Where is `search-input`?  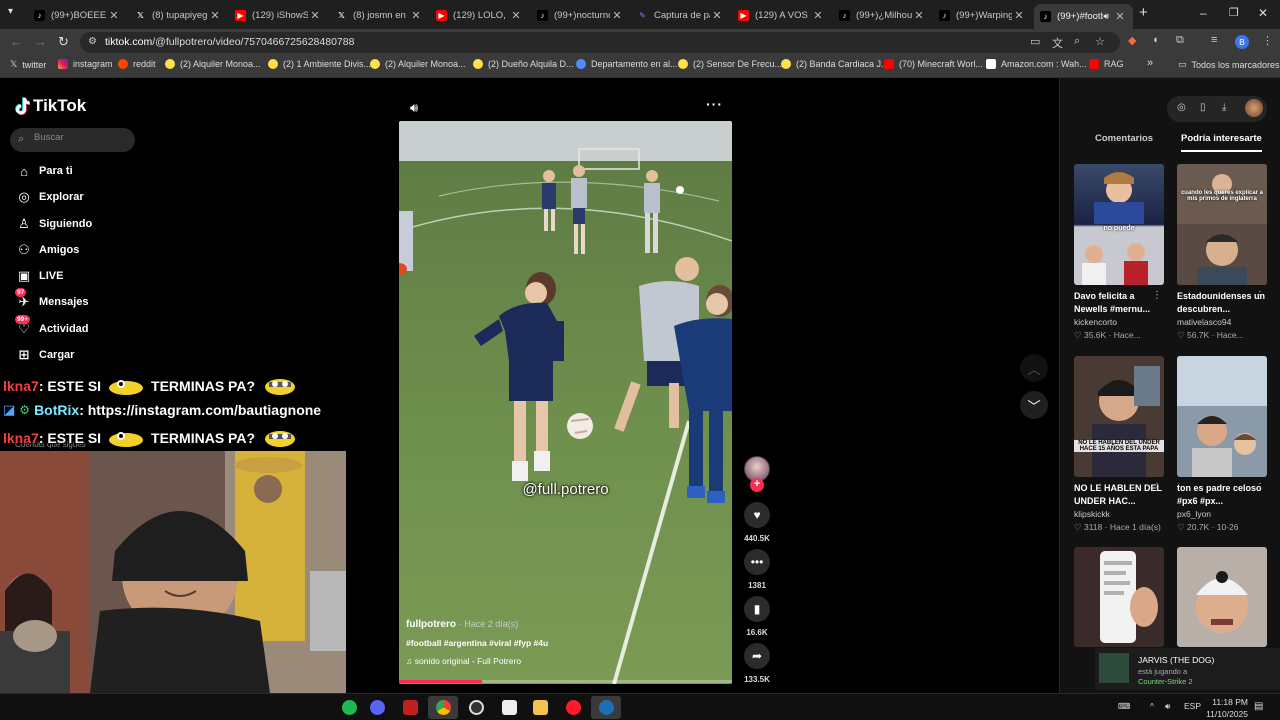
search-input is located at coordinates (81, 137).